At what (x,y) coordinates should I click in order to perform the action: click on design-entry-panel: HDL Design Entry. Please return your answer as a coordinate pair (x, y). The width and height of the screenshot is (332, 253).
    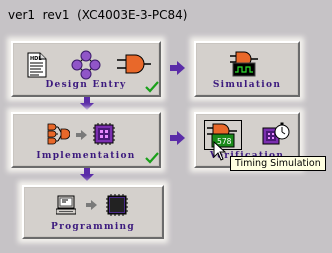
    Looking at the image, I should click on (86, 69).